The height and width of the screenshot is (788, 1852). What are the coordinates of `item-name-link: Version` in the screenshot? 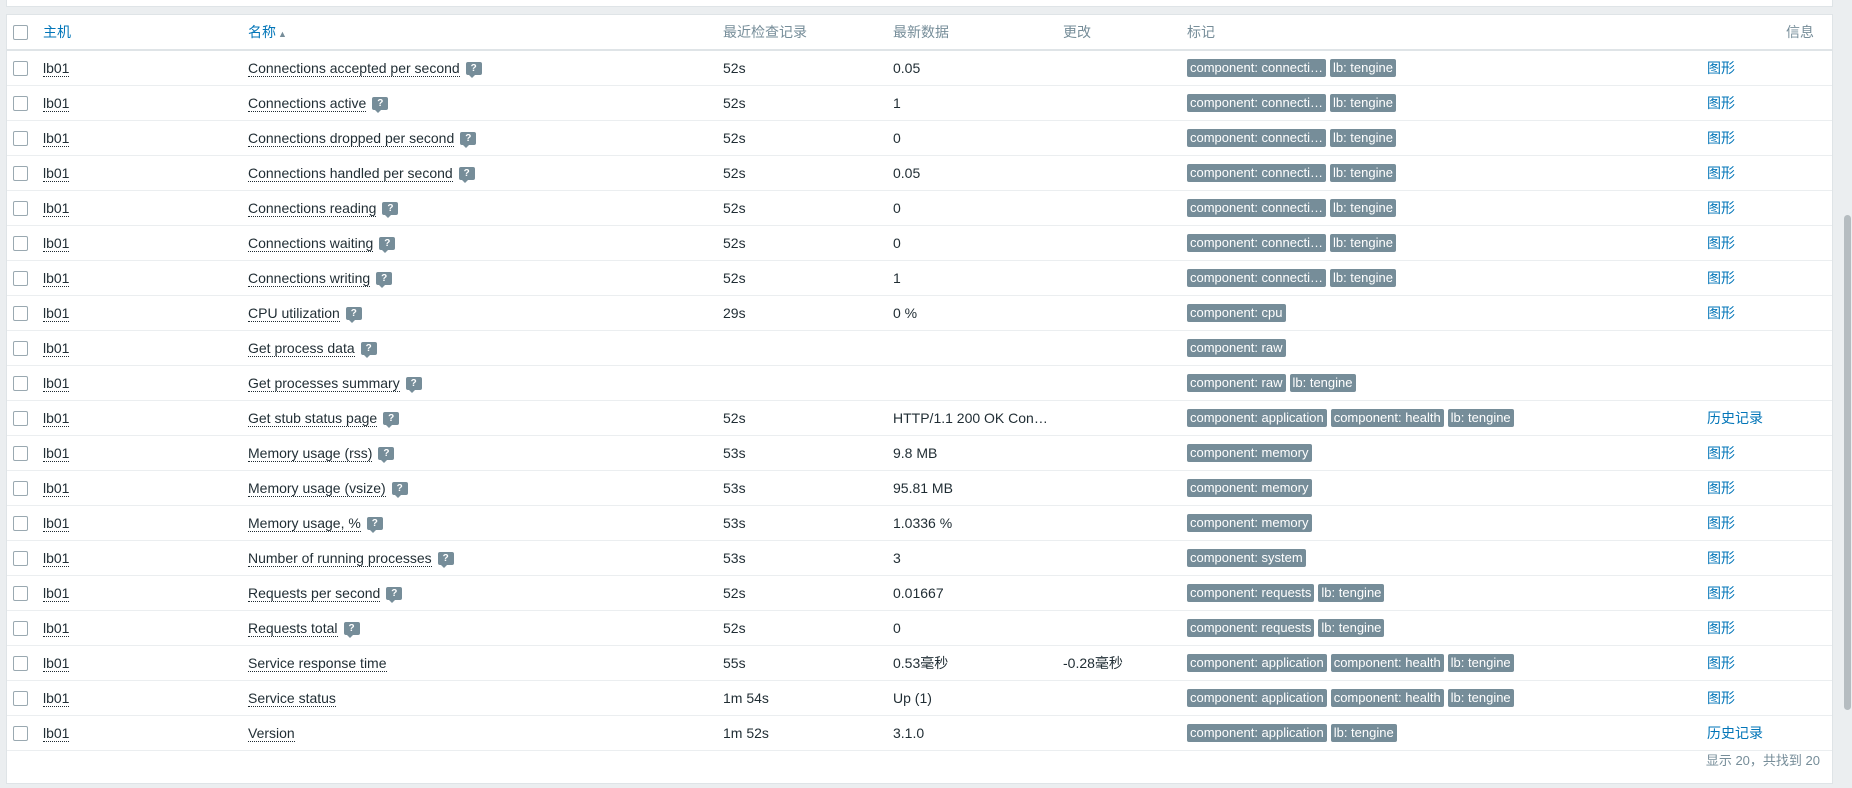 It's located at (271, 733).